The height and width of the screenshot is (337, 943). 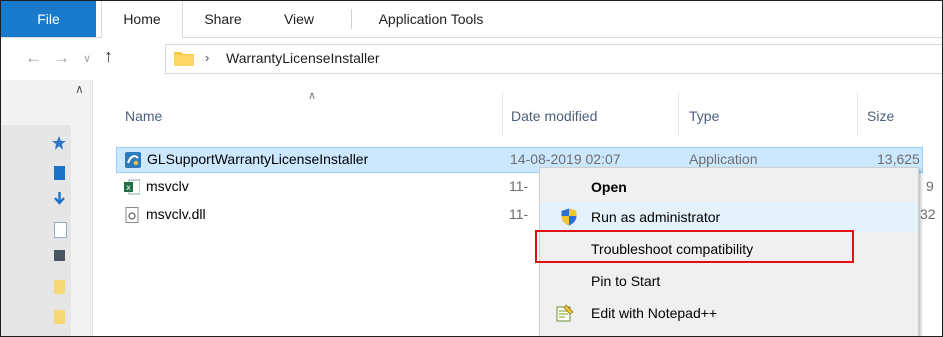 I want to click on scroll-up-icon: ∧, so click(x=79, y=89).